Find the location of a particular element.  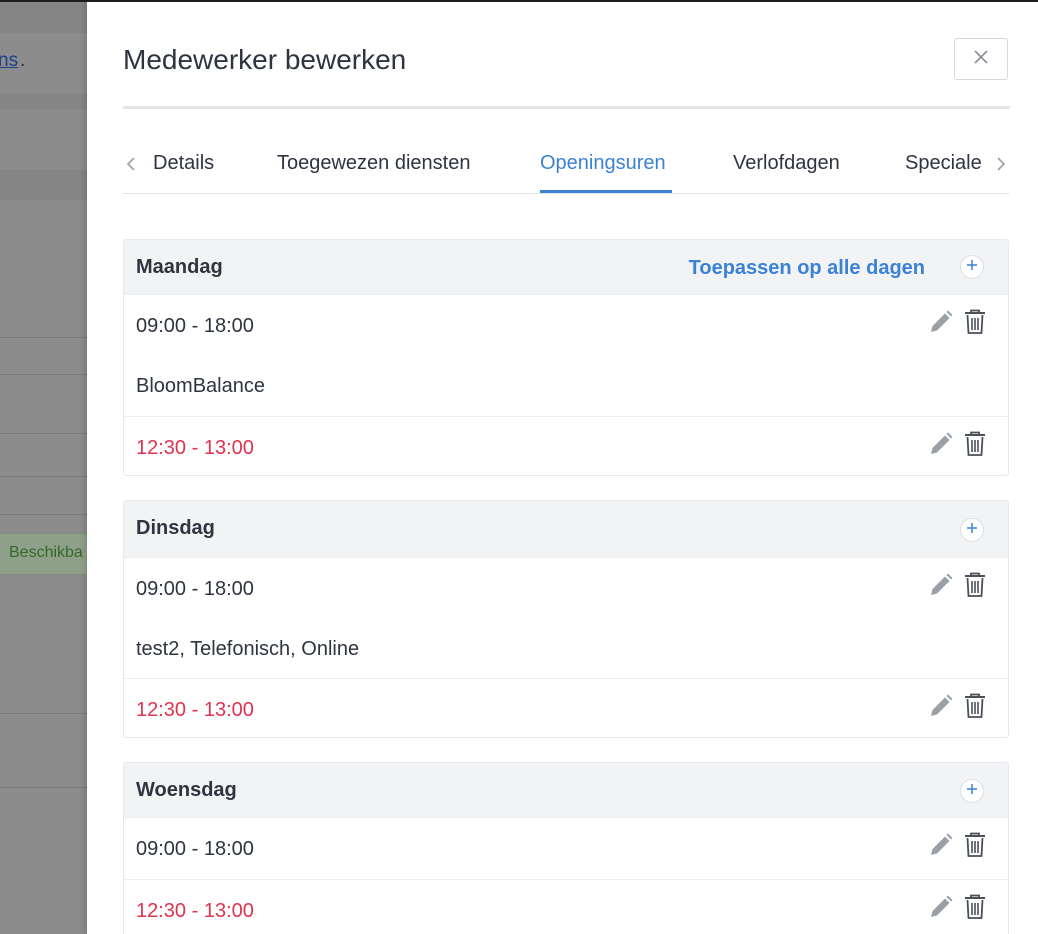

chevron-right-icon is located at coordinates (1001, 166).